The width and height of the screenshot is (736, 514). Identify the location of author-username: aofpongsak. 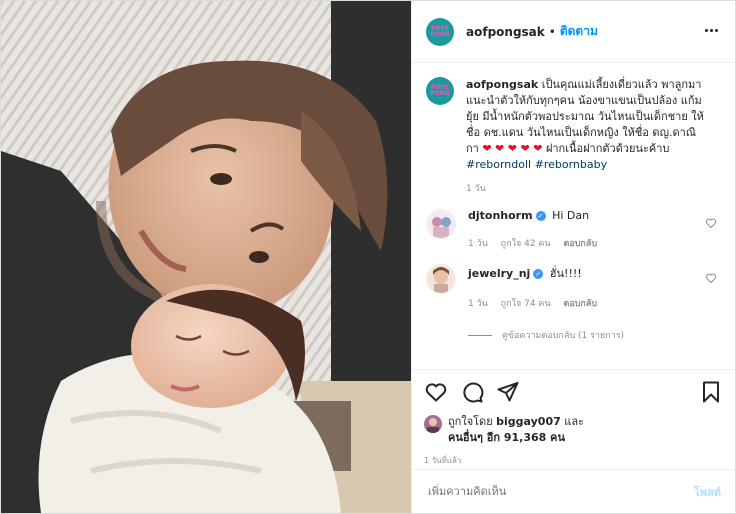
(505, 32).